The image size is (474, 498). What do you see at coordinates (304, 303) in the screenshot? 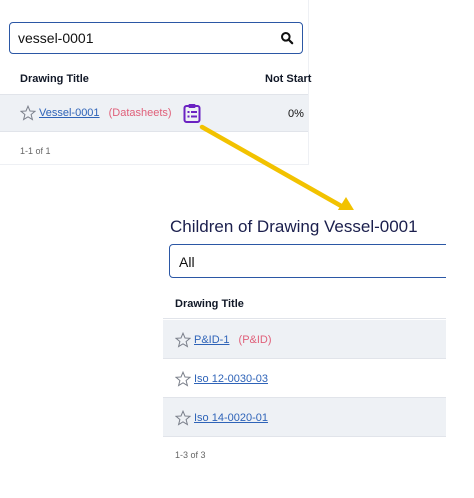
I see `table-header: Drawing Title` at bounding box center [304, 303].